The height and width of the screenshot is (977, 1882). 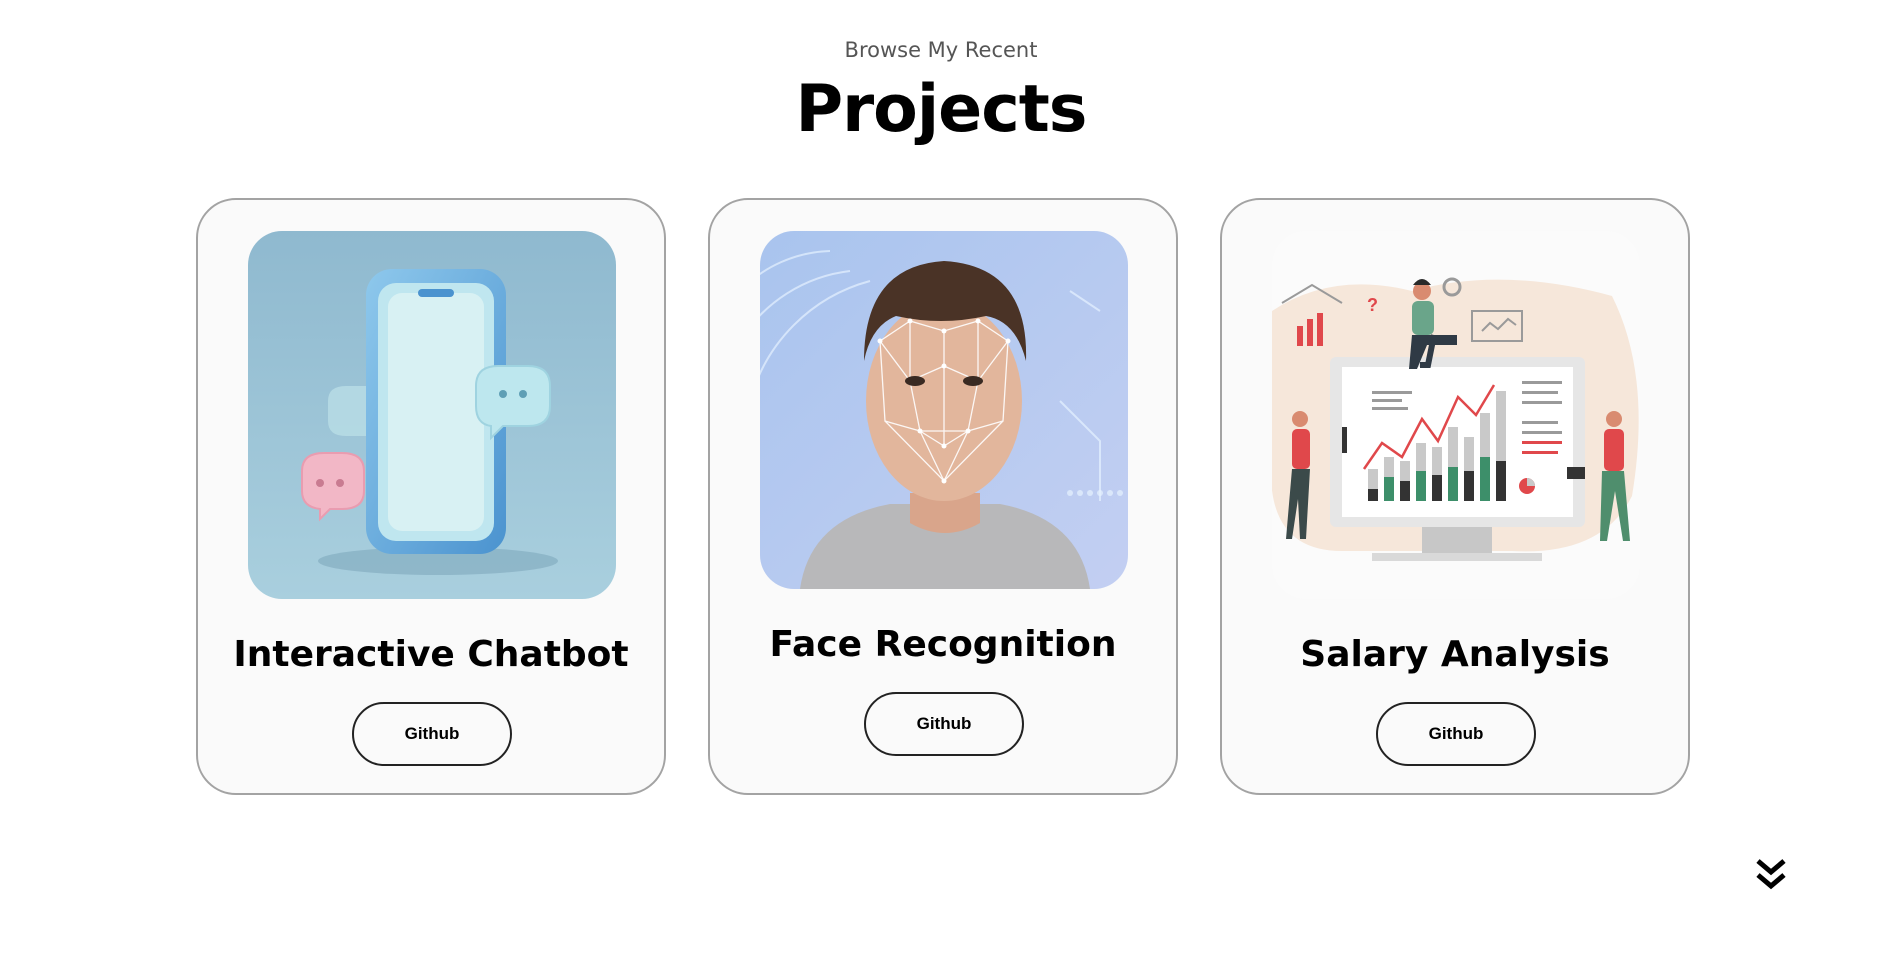 I want to click on face-recognition-image, so click(x=944, y=410).